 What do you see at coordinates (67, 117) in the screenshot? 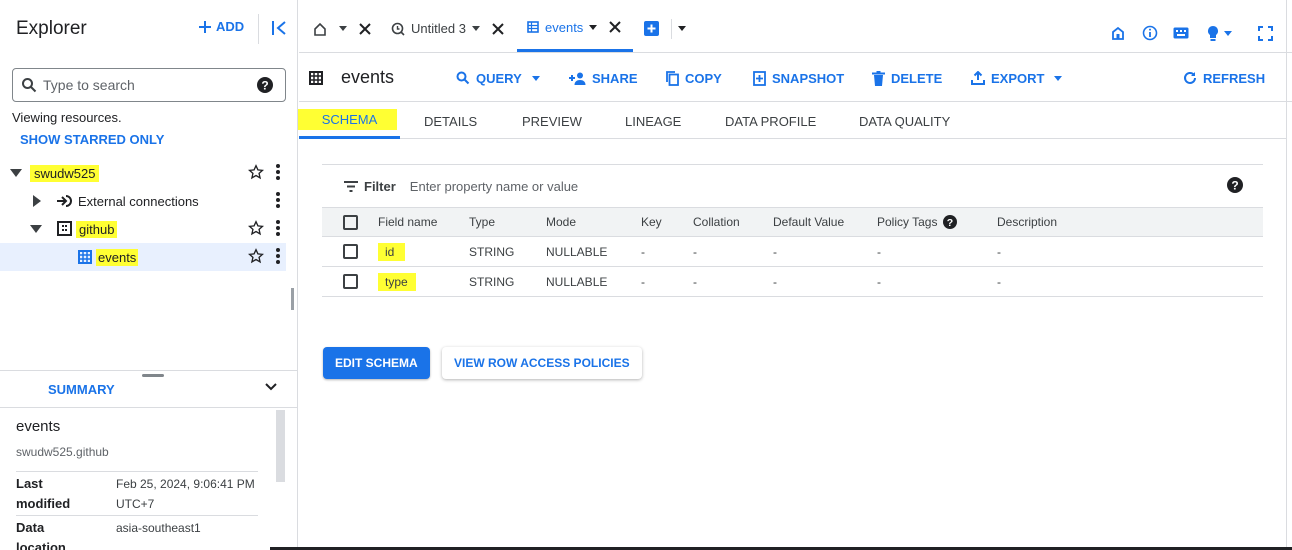
I see `viewing-resources-text: Viewing resources.` at bounding box center [67, 117].